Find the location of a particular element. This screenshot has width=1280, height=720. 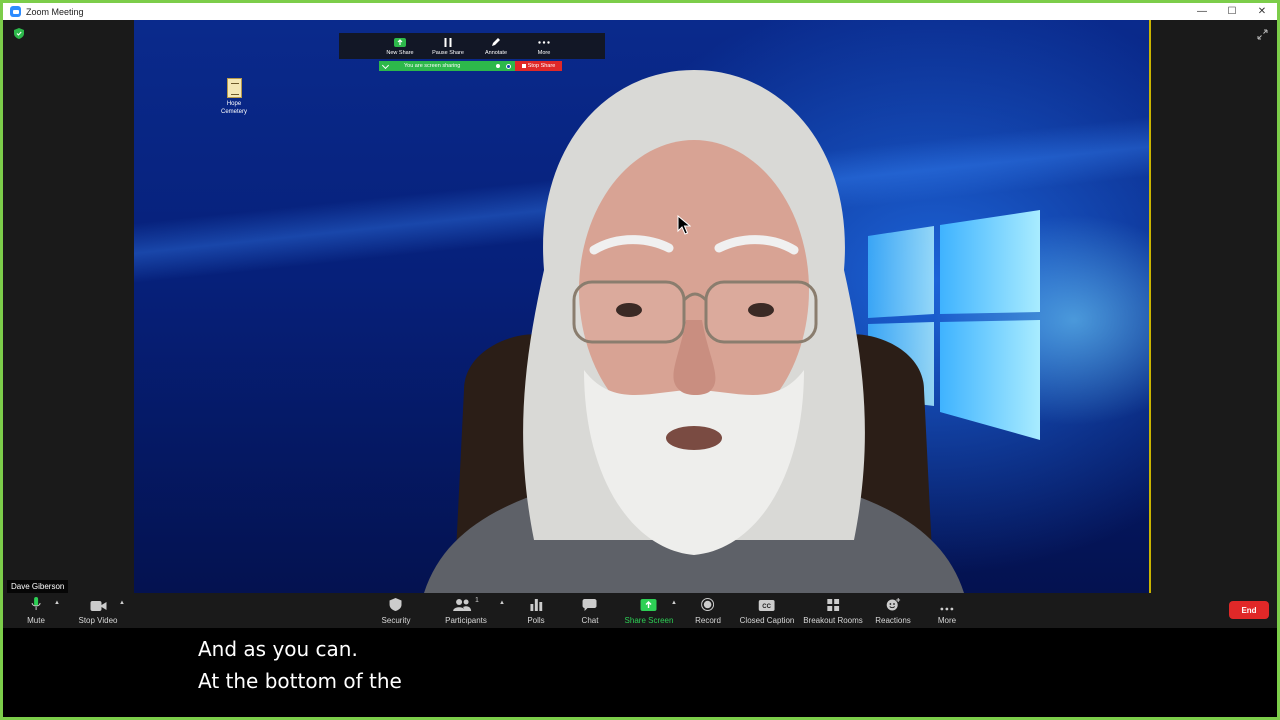

caption-line-1: And as you can. is located at coordinates (278, 649).